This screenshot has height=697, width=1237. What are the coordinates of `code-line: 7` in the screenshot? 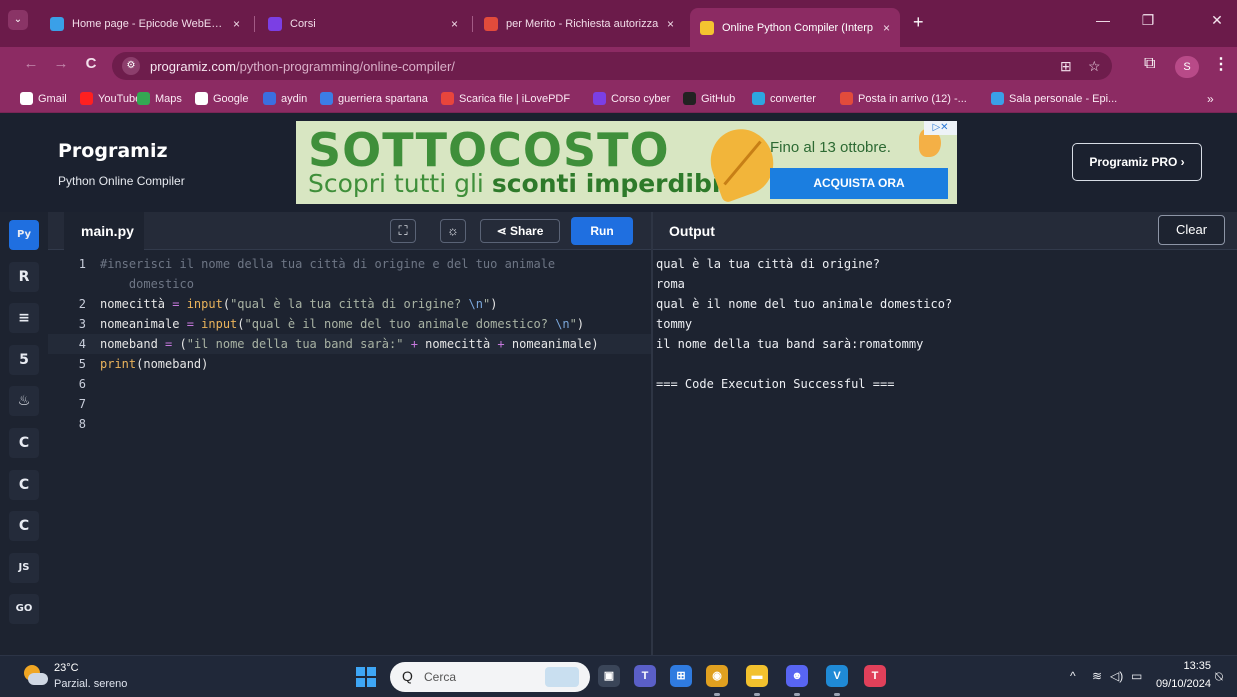 It's located at (349, 404).